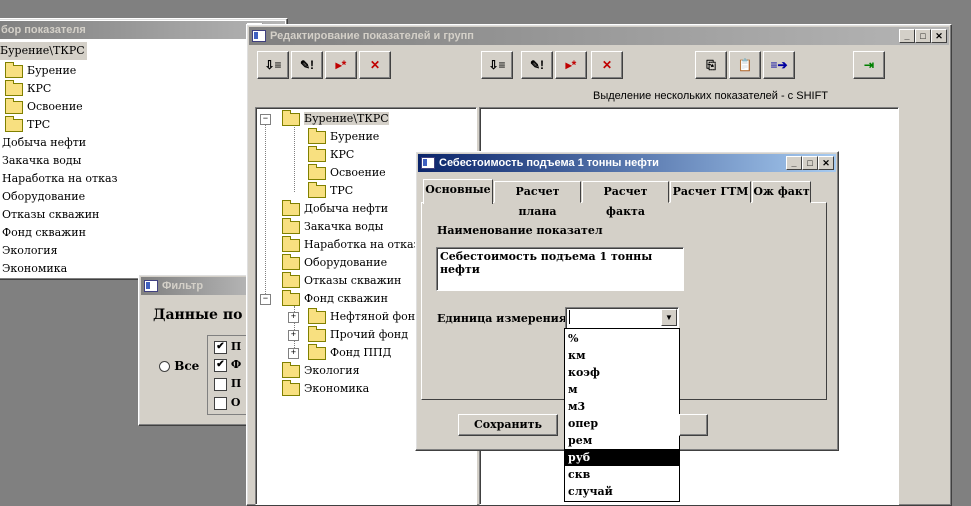 This screenshot has height=506, width=971. Describe the element at coordinates (622, 389) in the screenshot. I see `dropdown-option: м` at that location.